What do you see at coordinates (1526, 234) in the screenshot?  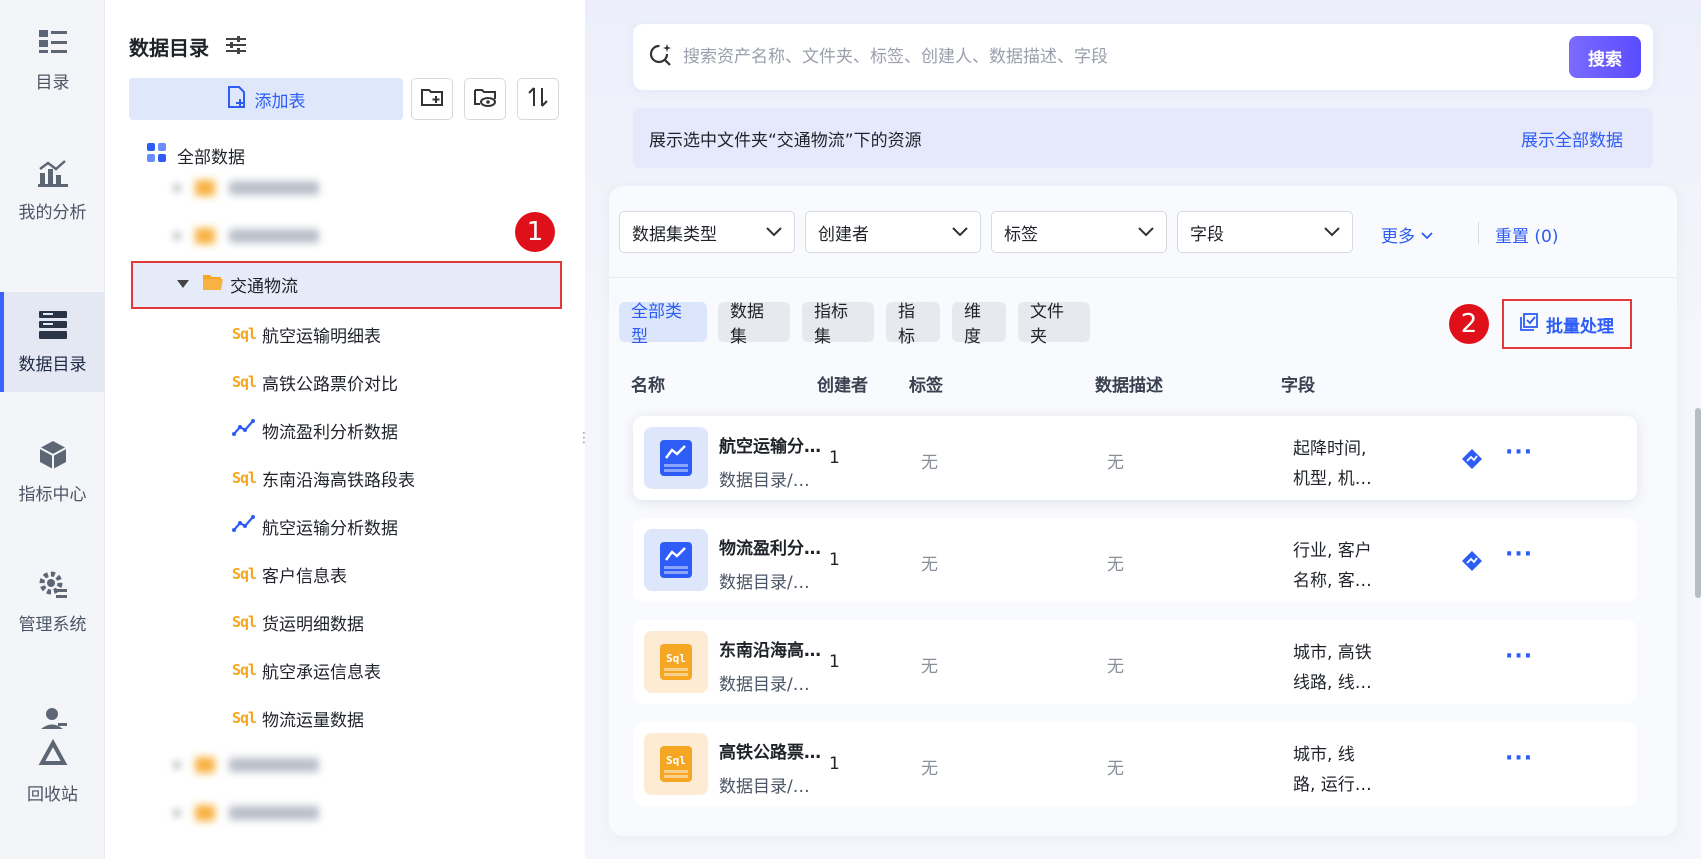 I see `reset-filters-button: 重置 (0)` at bounding box center [1526, 234].